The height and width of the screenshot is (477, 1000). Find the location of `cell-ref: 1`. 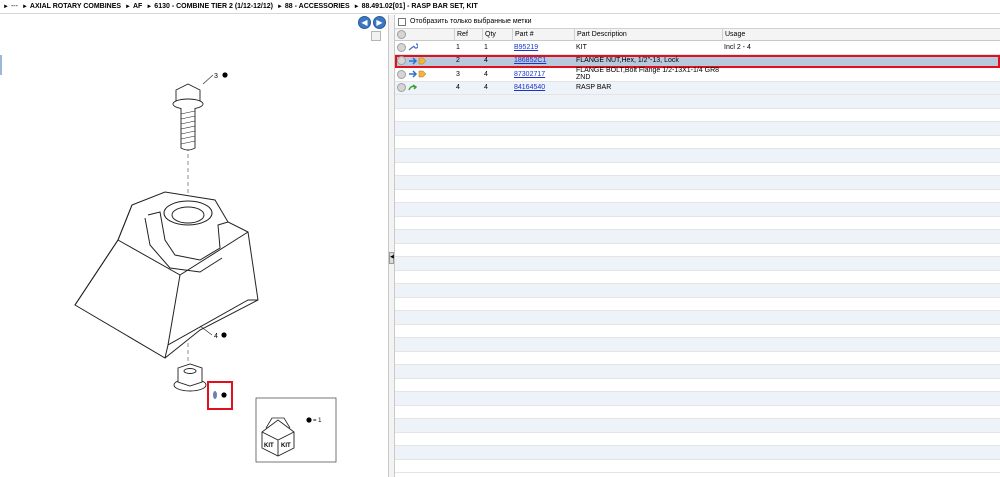

cell-ref: 1 is located at coordinates (458, 47).